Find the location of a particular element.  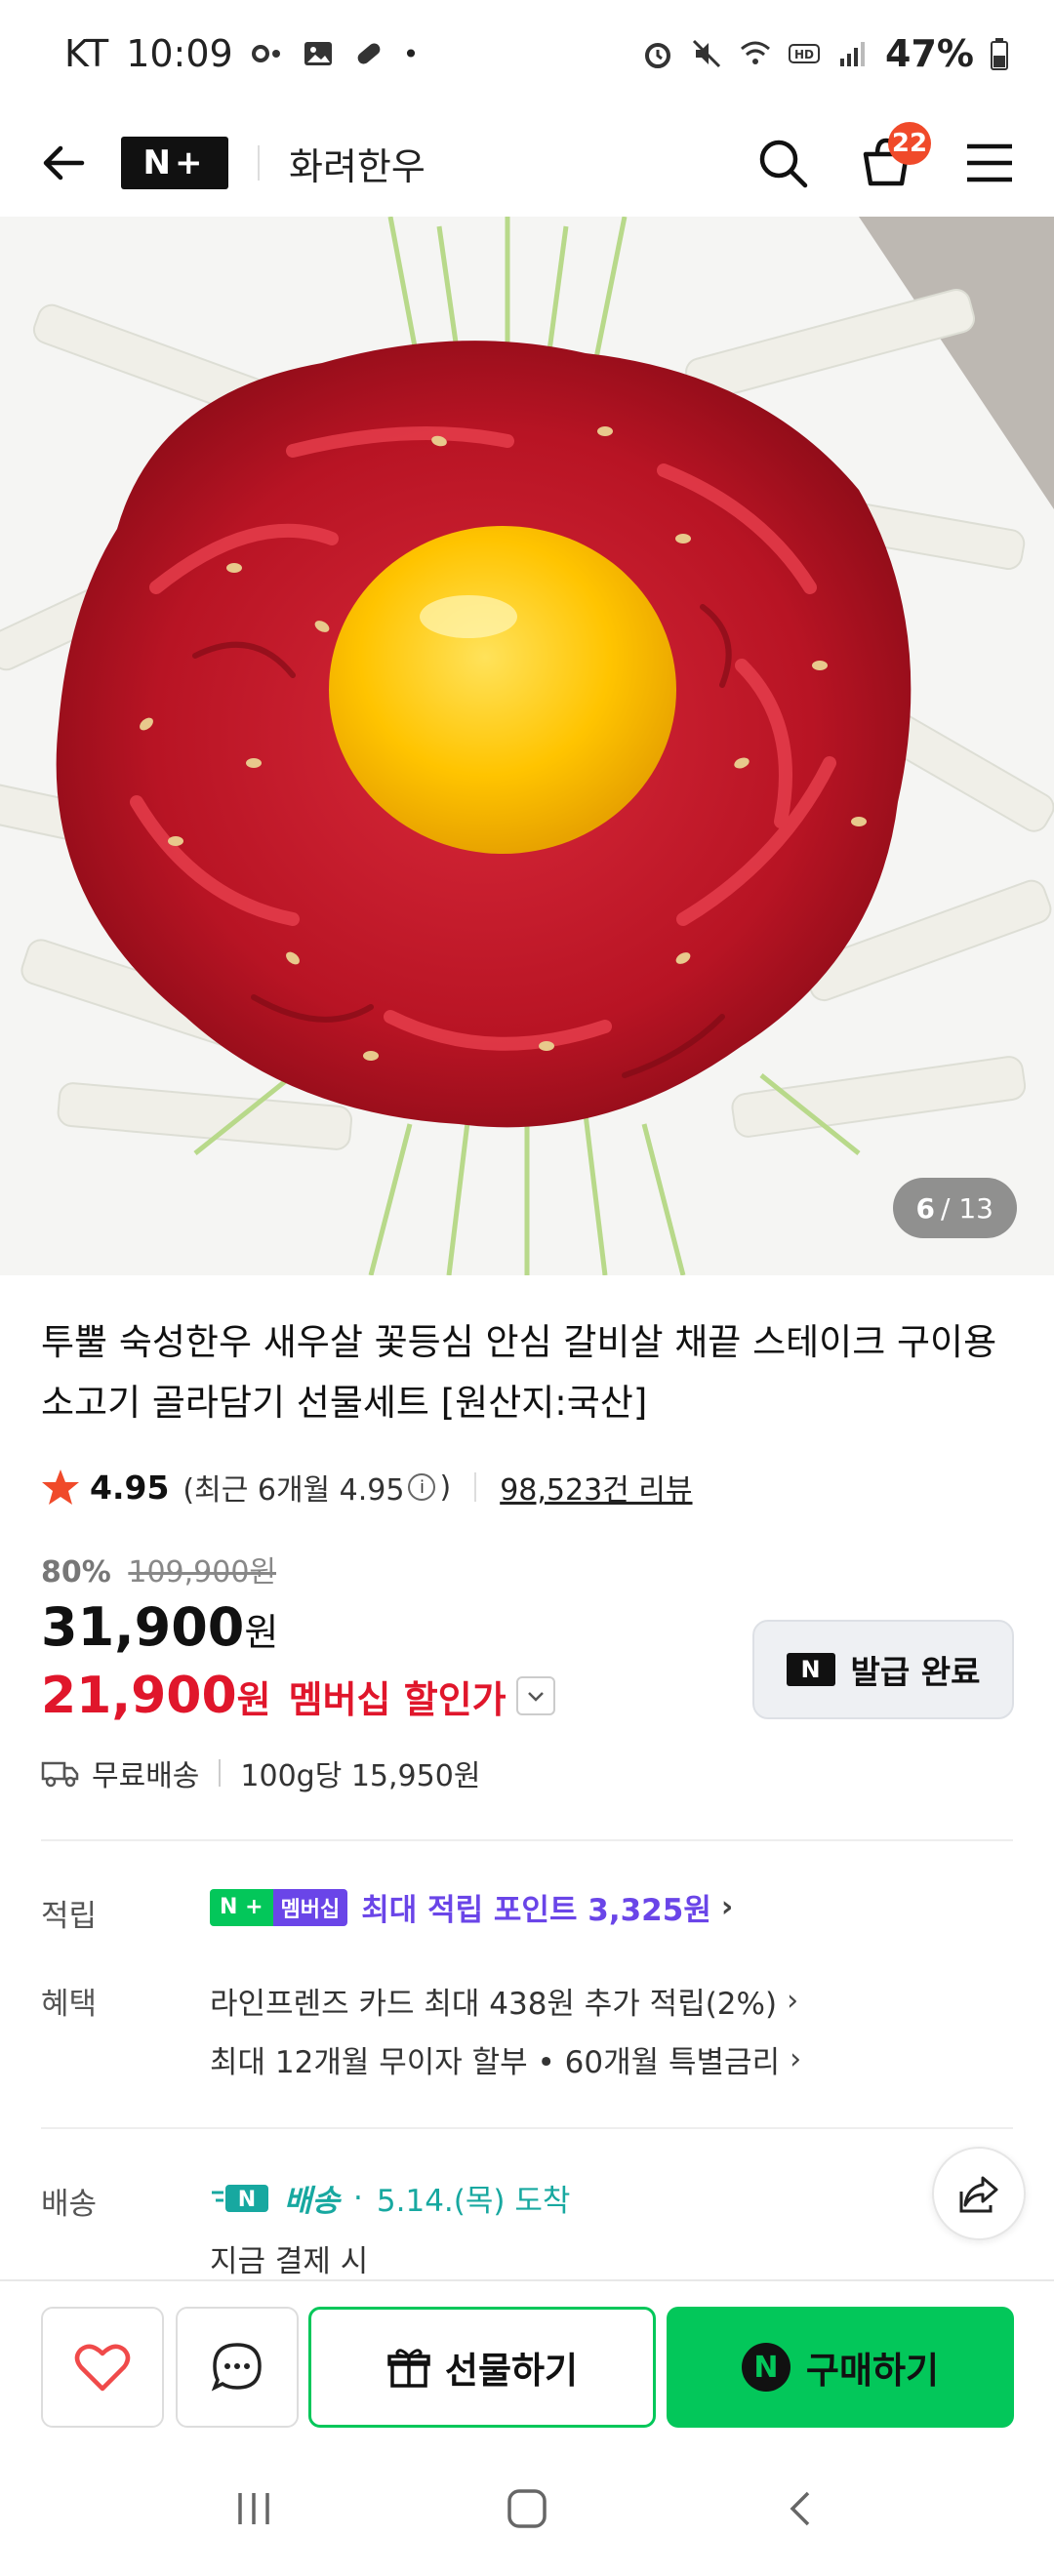

buy-label: 구매하기 is located at coordinates (872, 2371).